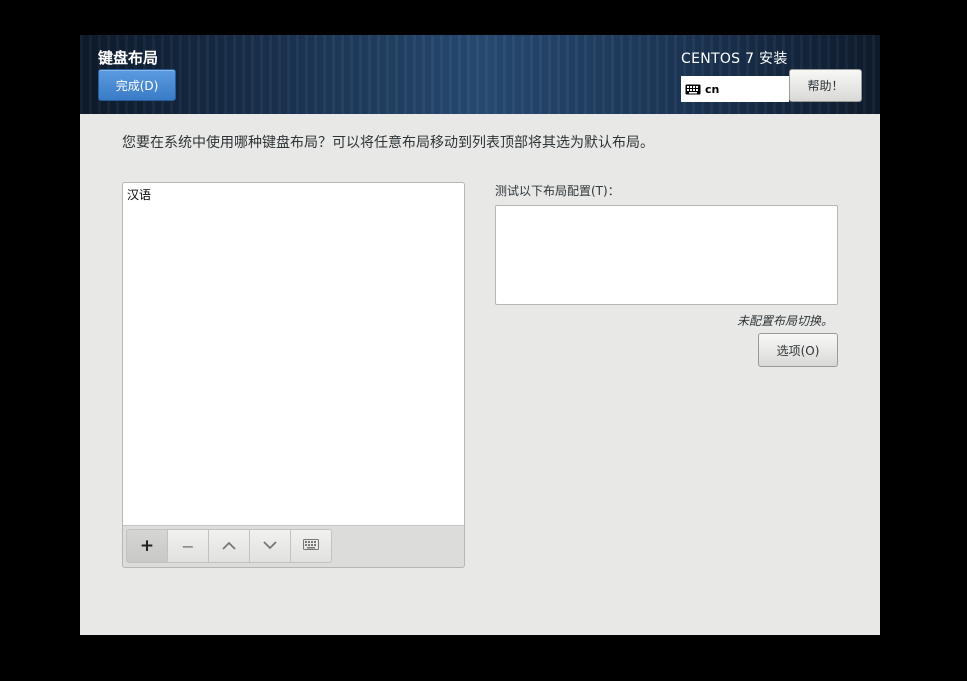 The image size is (967, 681). Describe the element at coordinates (480, 74) in the screenshot. I see `header-bar: 键盘布局 完成(D) CENTOS 7 安装 cn 帮助！` at that location.